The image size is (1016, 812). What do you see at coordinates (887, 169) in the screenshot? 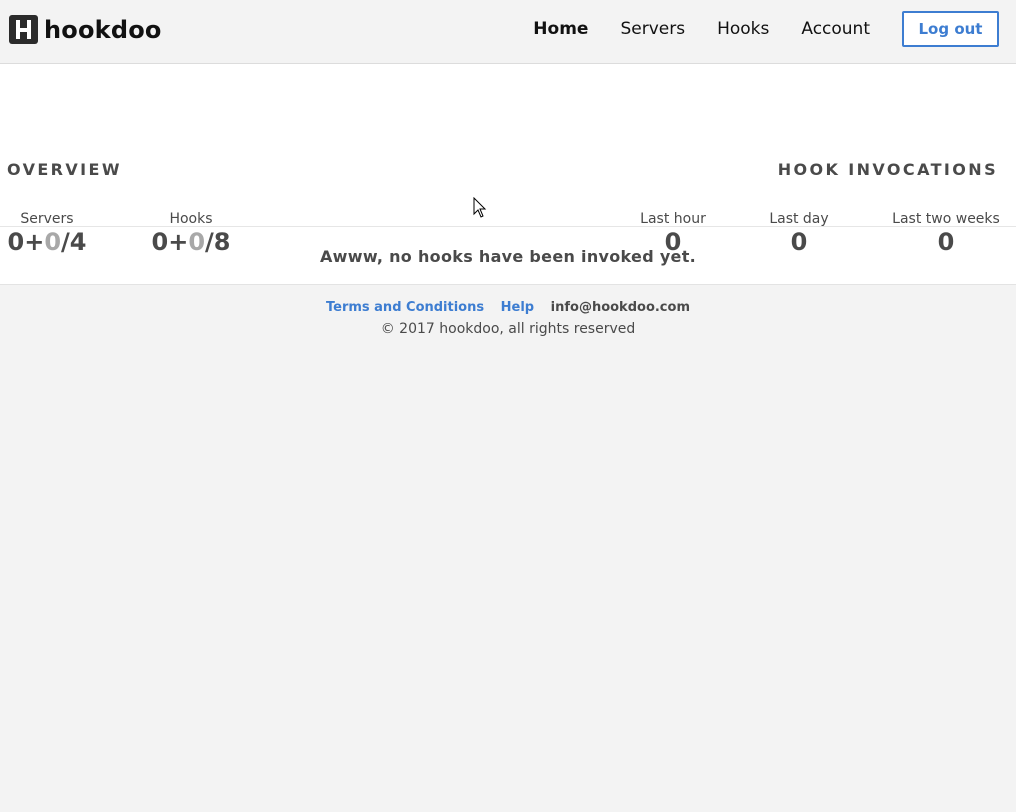
I see `hook-invocations-title: HOOK INVOCATIONS` at bounding box center [887, 169].